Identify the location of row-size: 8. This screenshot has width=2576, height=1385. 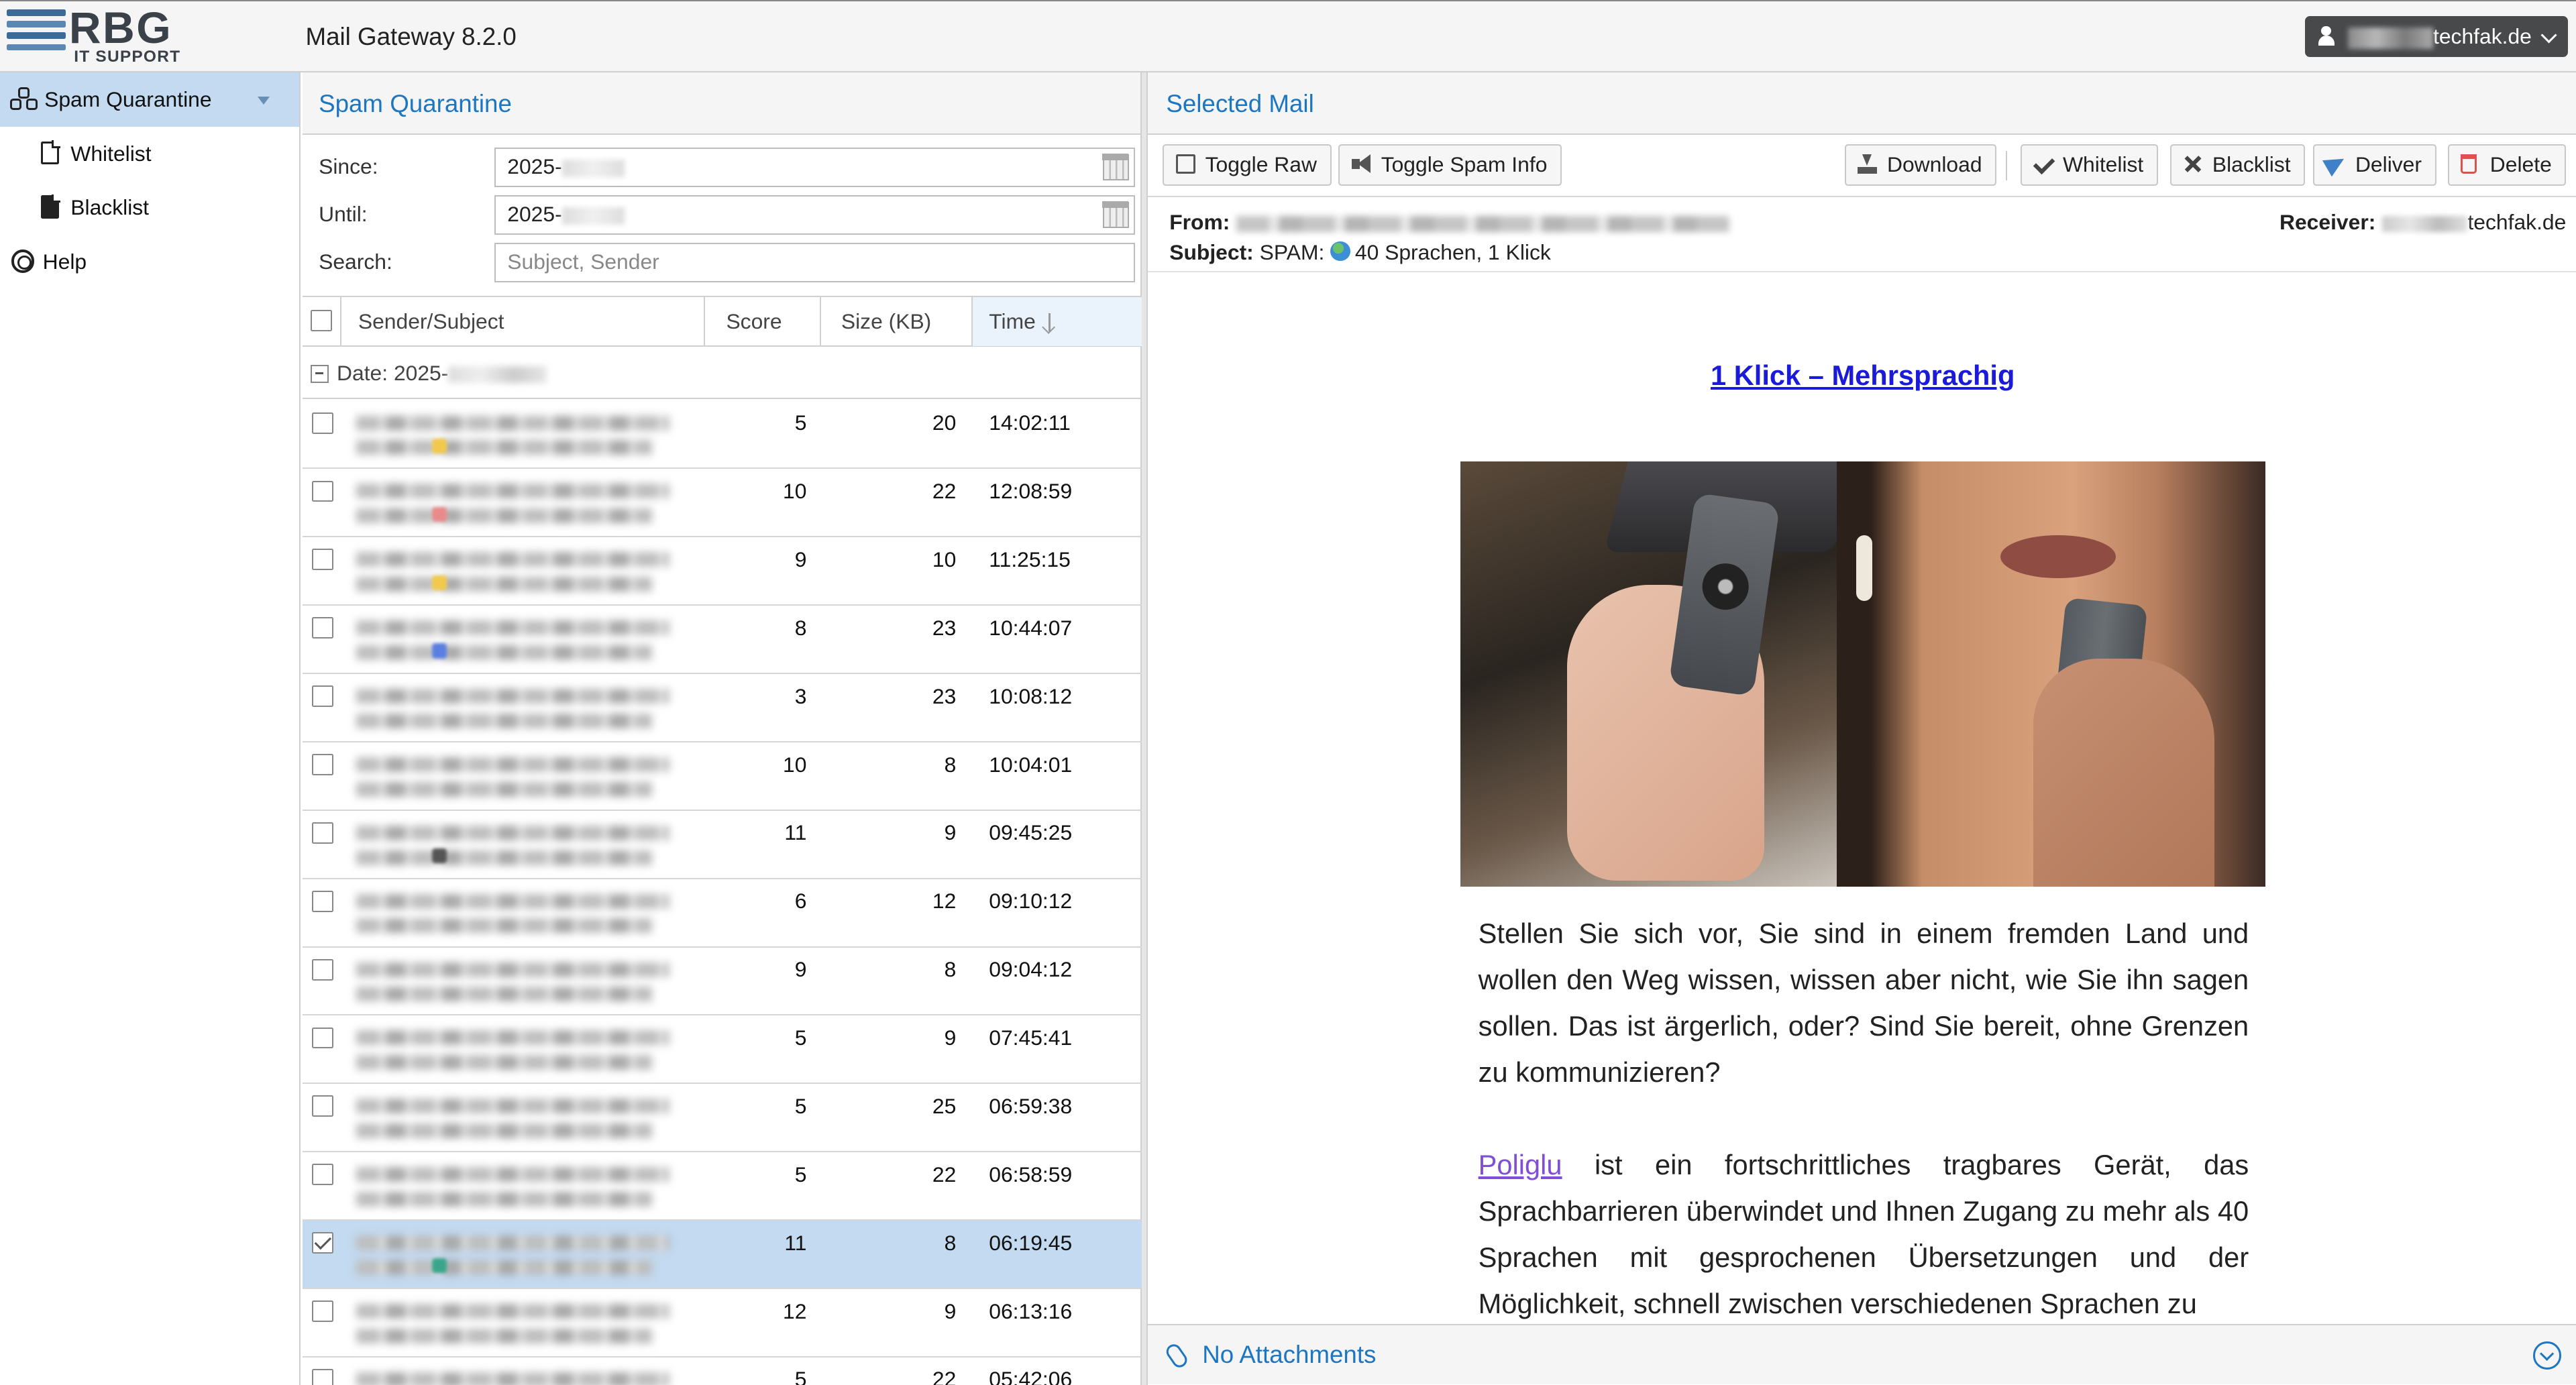
(950, 1243).